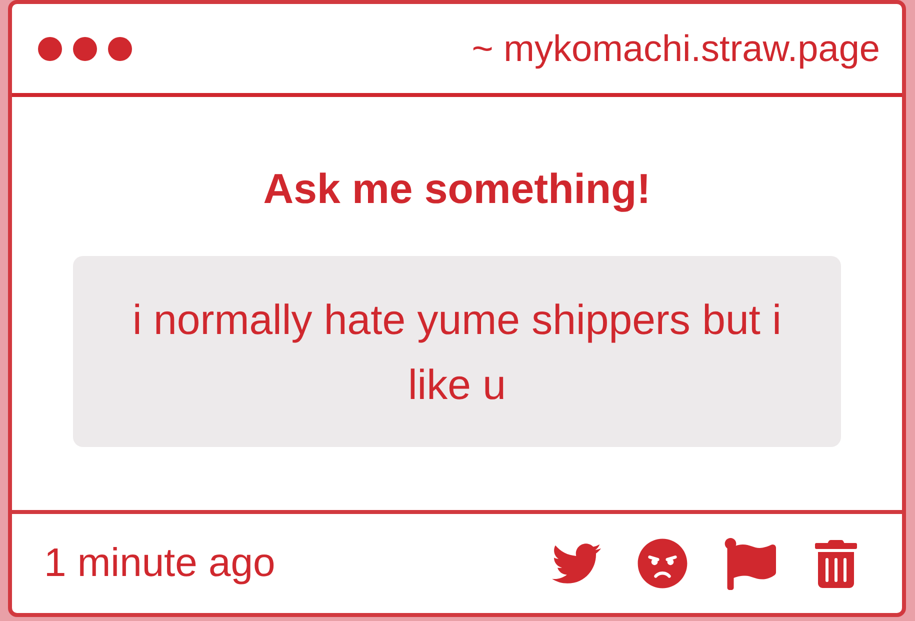  I want to click on flag-icon, so click(750, 564).